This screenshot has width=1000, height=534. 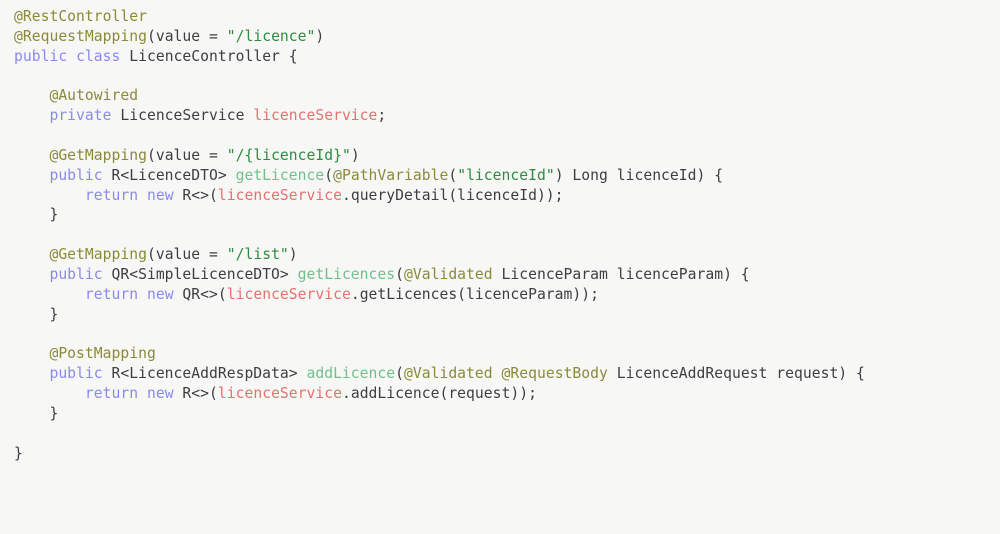 What do you see at coordinates (80, 116) in the screenshot?
I see `code-token-keyword: private` at bounding box center [80, 116].